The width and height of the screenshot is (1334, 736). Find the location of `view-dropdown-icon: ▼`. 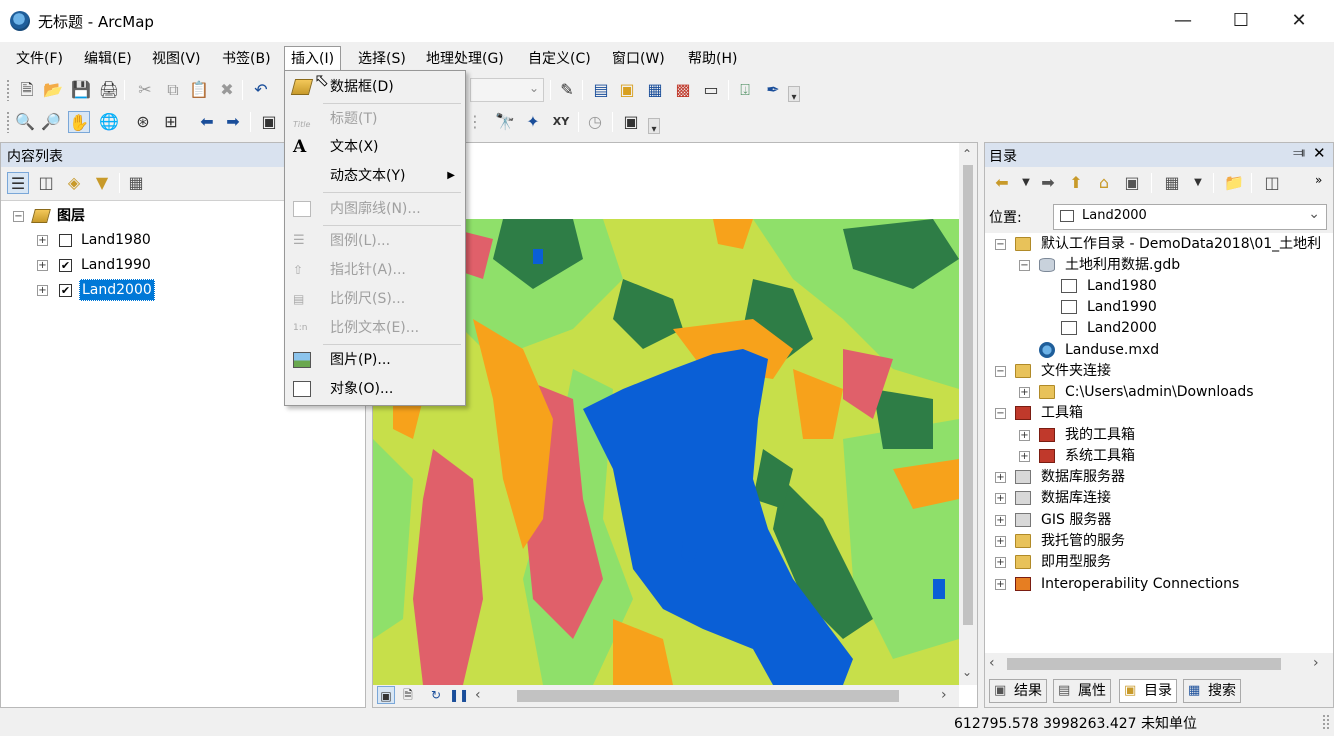

view-dropdown-icon: ▼ is located at coordinates (1198, 183).